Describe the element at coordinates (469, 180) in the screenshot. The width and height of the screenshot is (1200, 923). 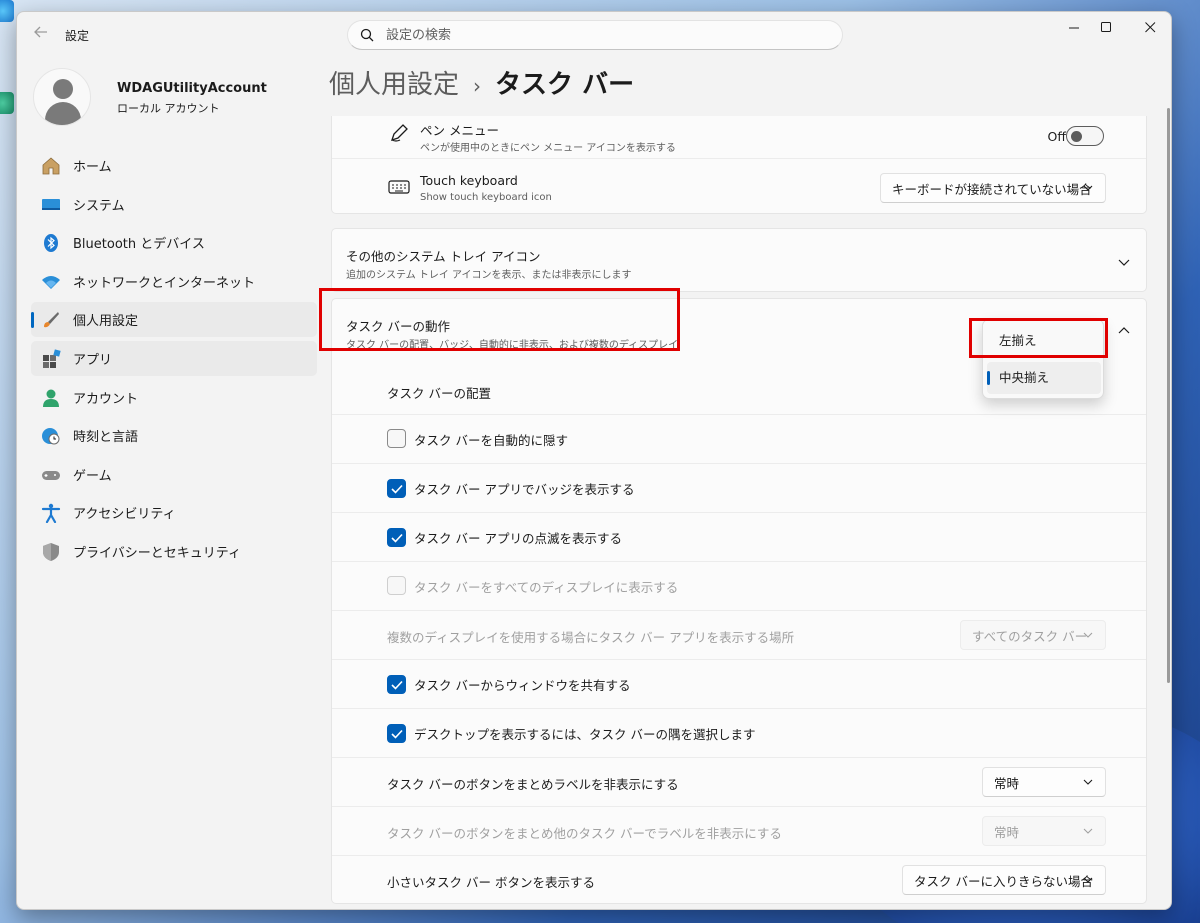
I see `touch-keyboard-title: Touch keyboard` at that location.